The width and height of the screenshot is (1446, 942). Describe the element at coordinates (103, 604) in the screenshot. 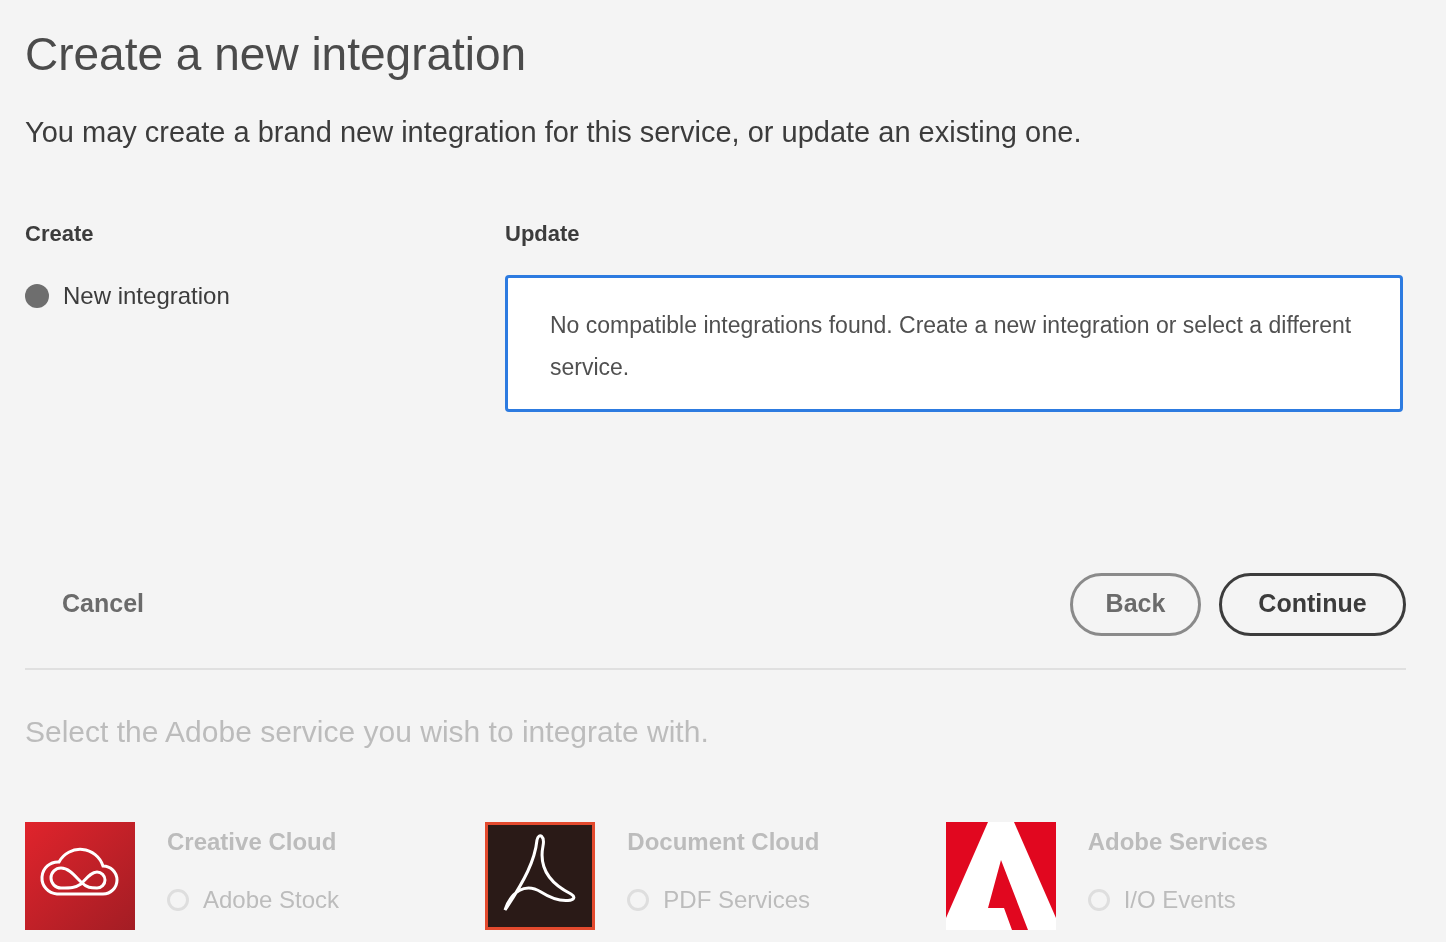

I see `cancel-button: Cancel` at that location.